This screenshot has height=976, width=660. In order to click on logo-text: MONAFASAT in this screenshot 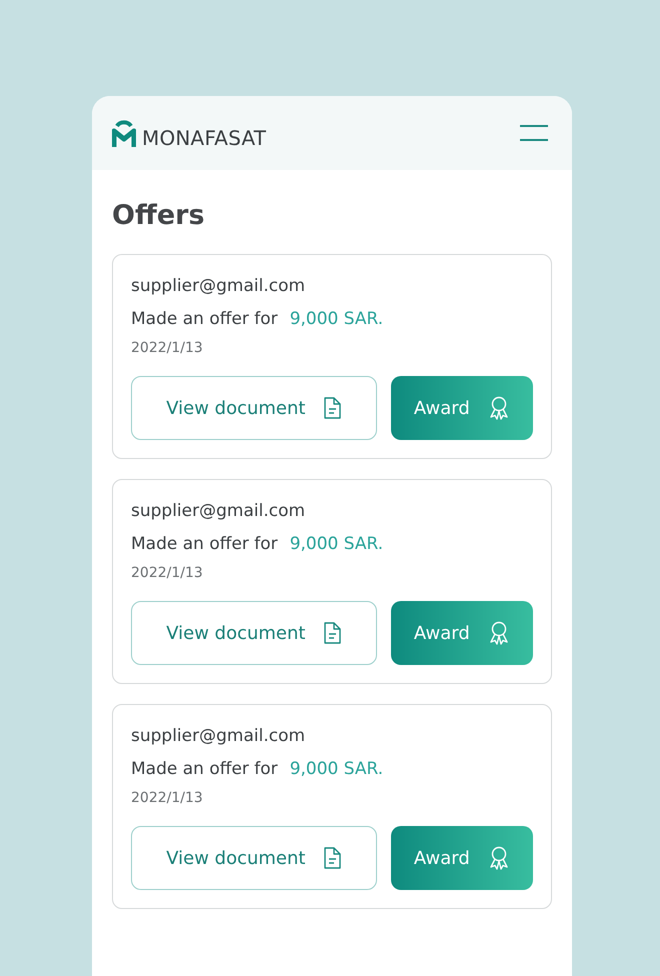, I will do `click(204, 138)`.